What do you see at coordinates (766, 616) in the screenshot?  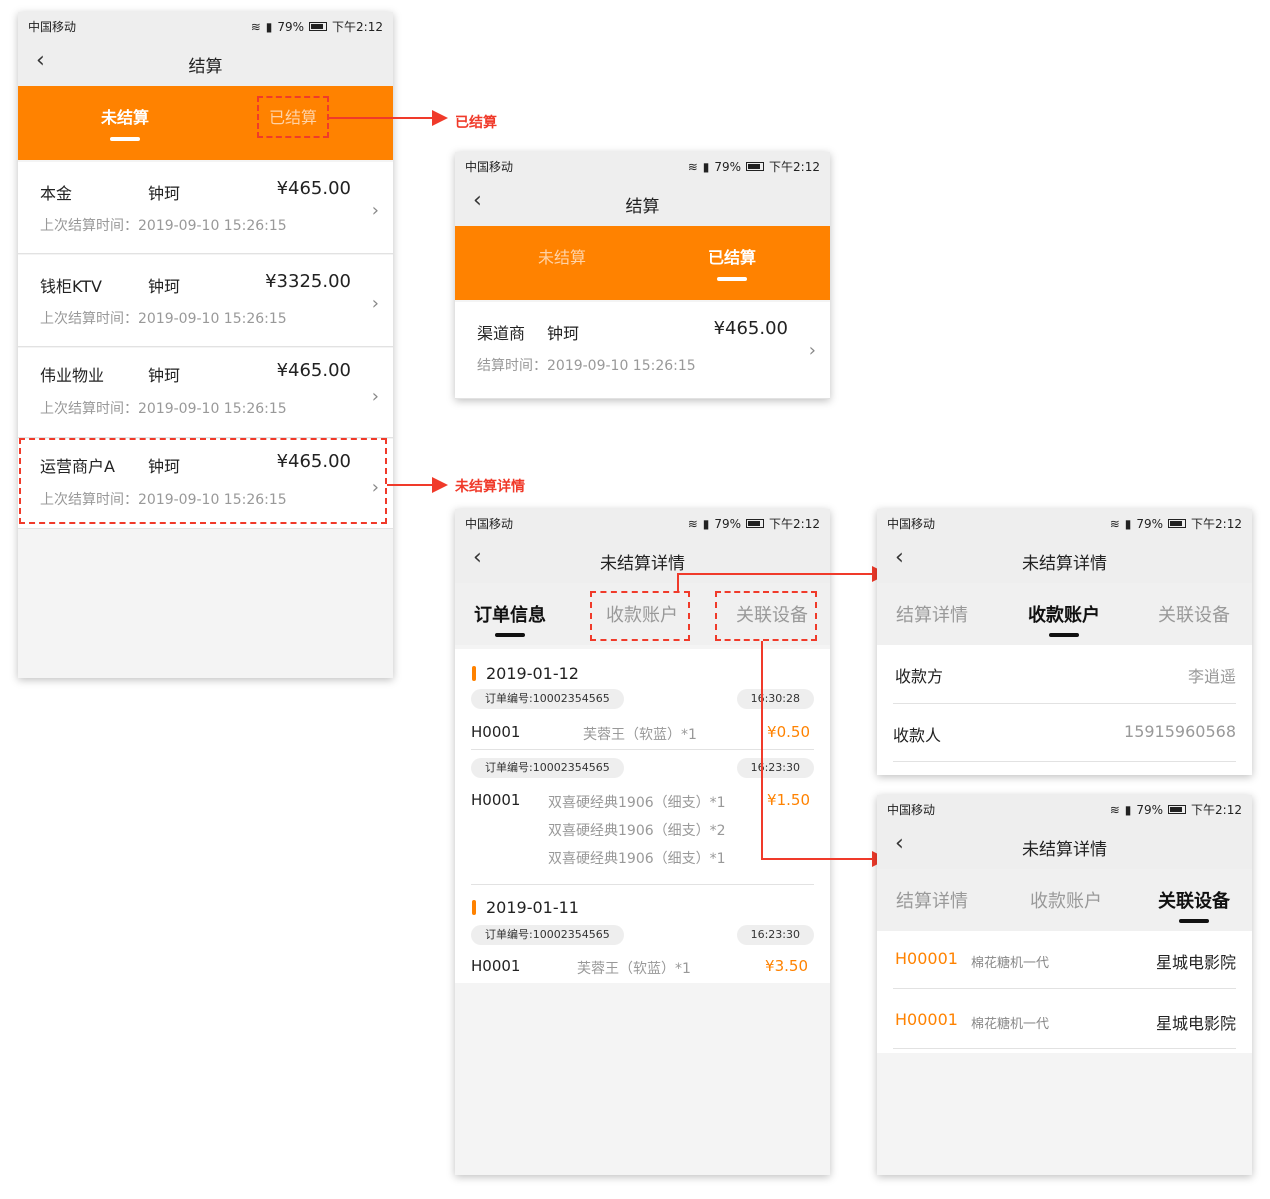 I see `highlight-devices-tab` at bounding box center [766, 616].